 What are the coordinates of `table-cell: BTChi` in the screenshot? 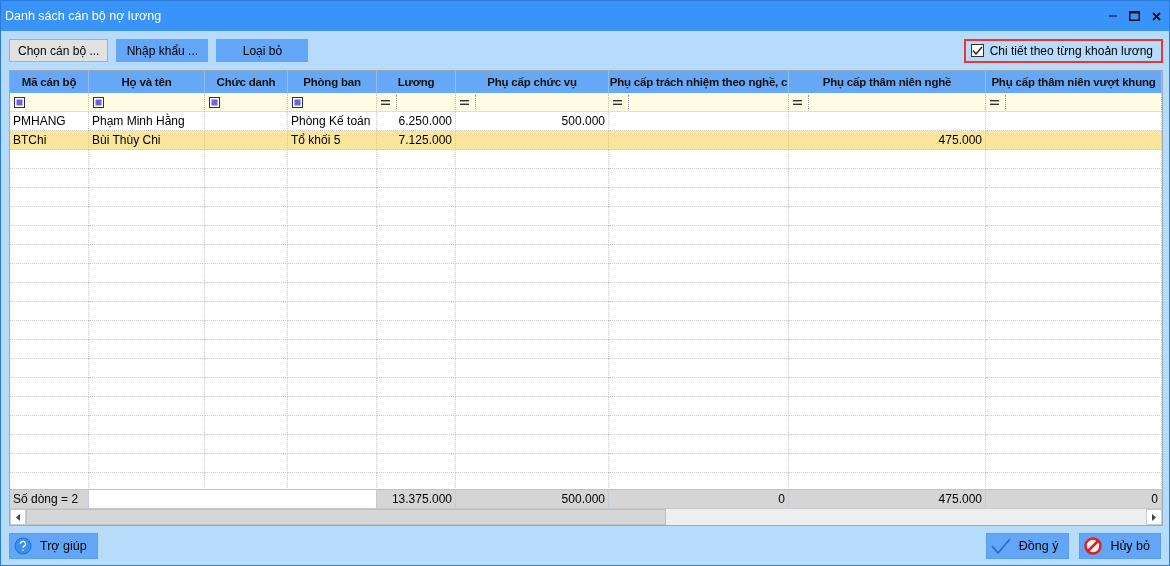 It's located at (49, 140).